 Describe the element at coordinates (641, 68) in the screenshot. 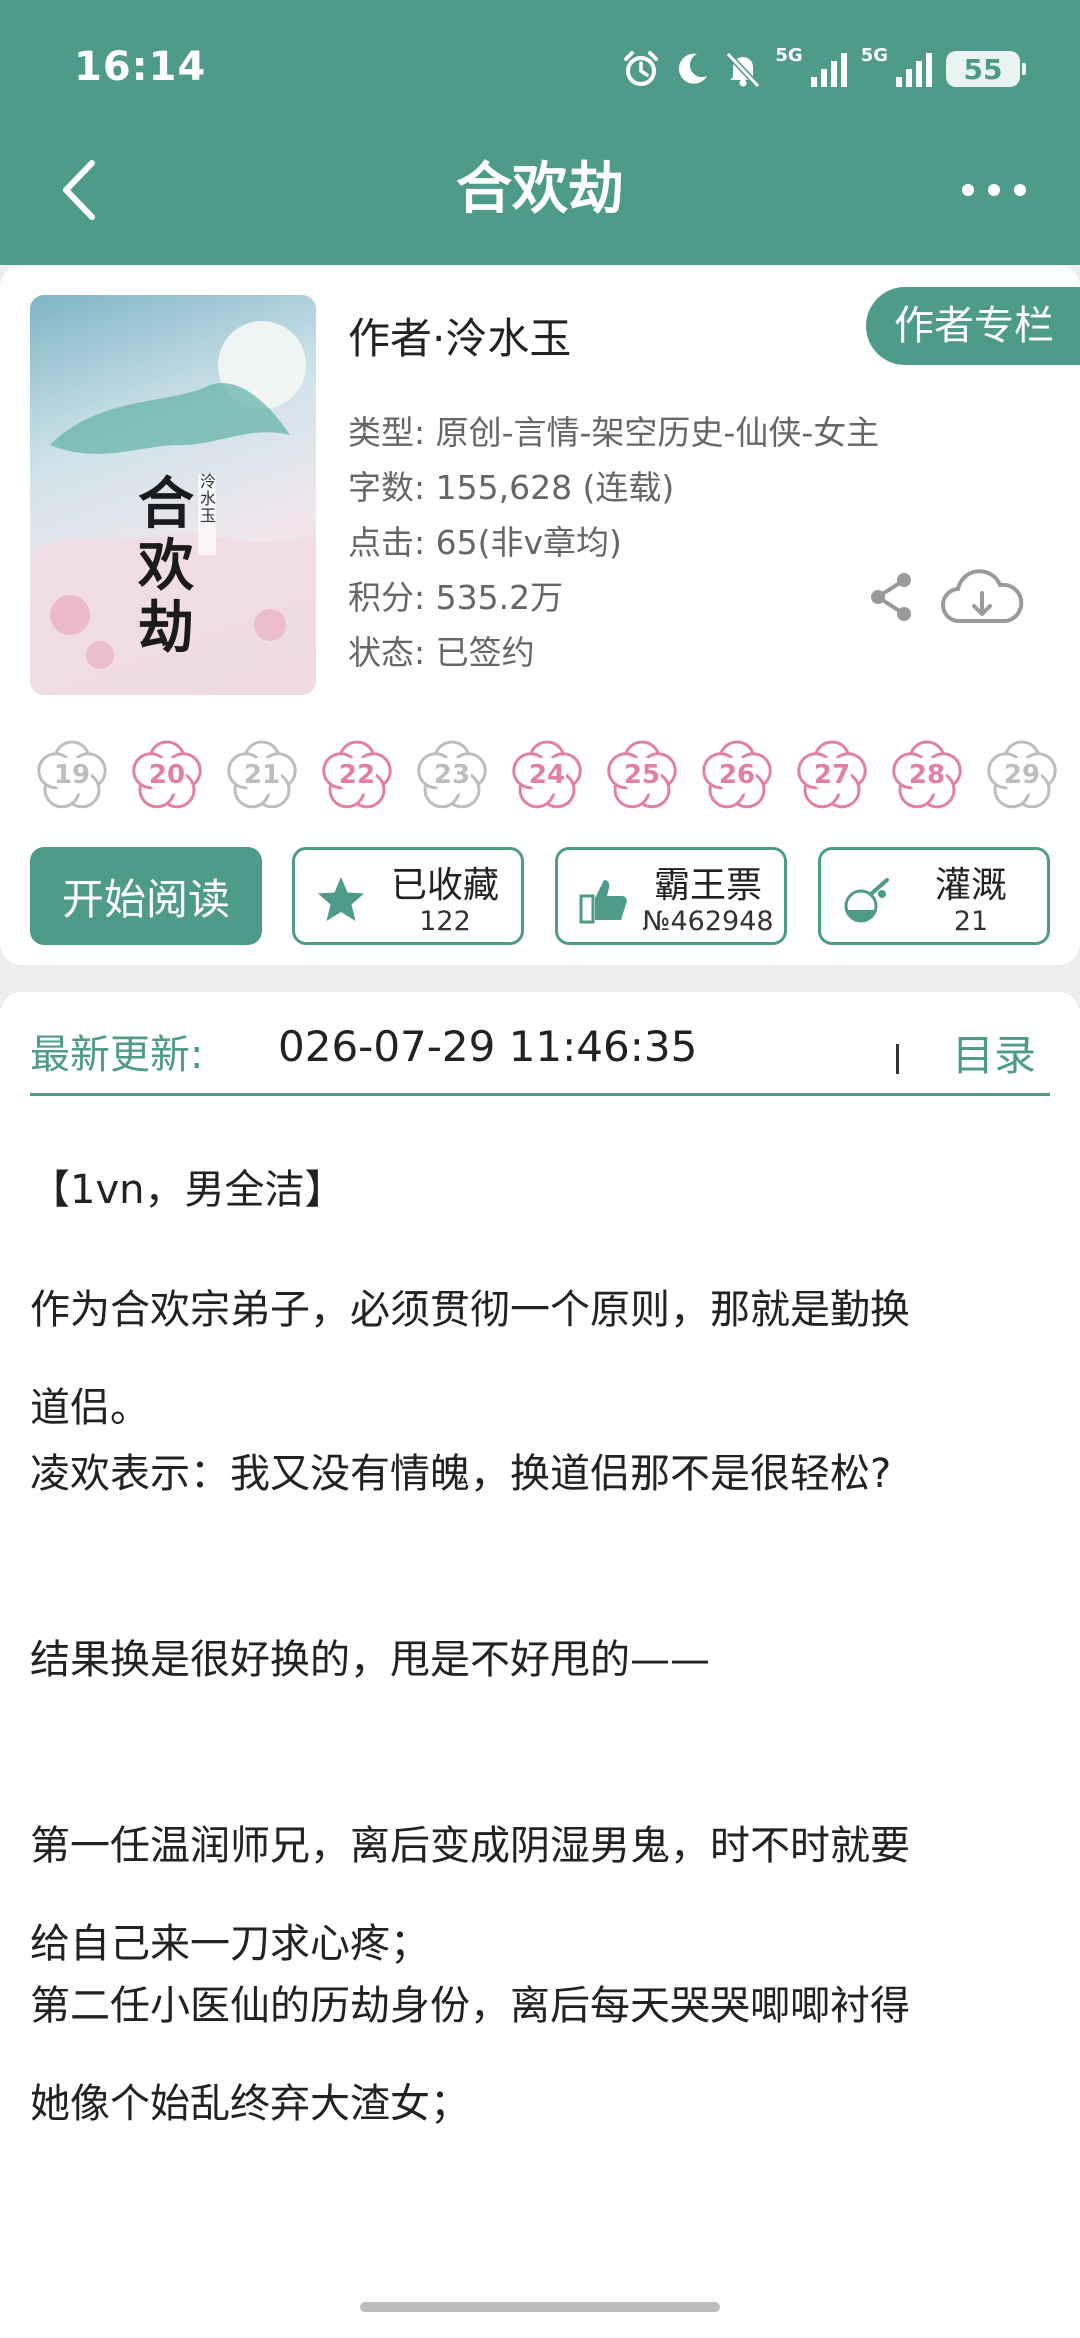

I see `alarm-icon` at that location.